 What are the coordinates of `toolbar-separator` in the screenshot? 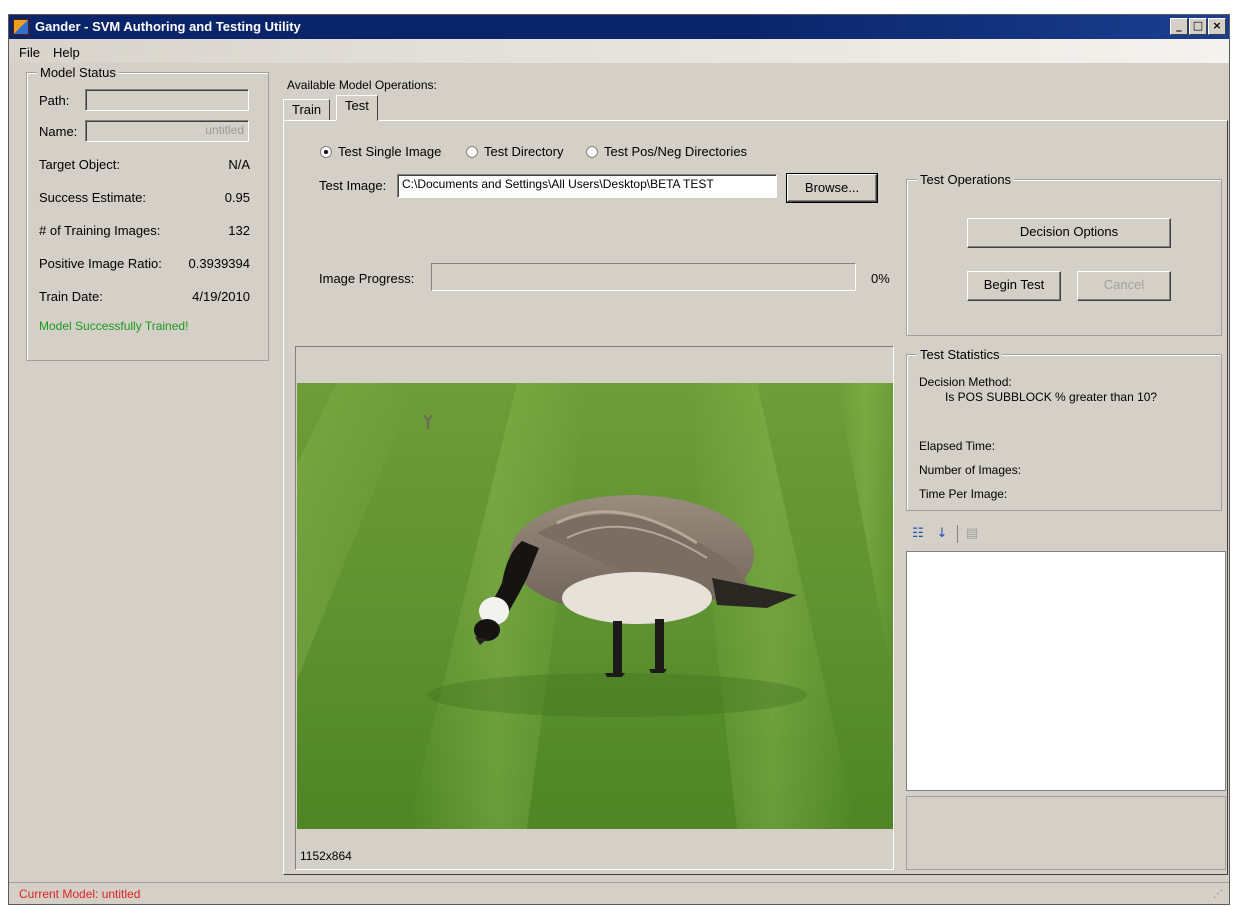 It's located at (957, 534).